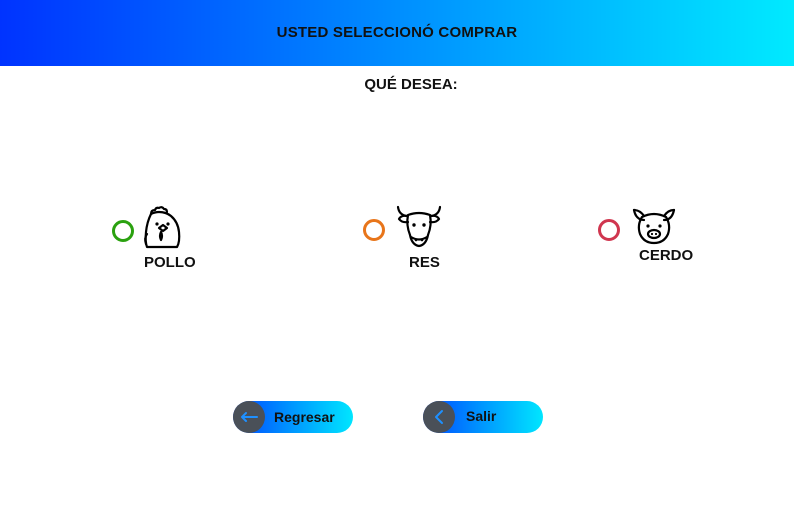  I want to click on exit-button: Salir, so click(483, 417).